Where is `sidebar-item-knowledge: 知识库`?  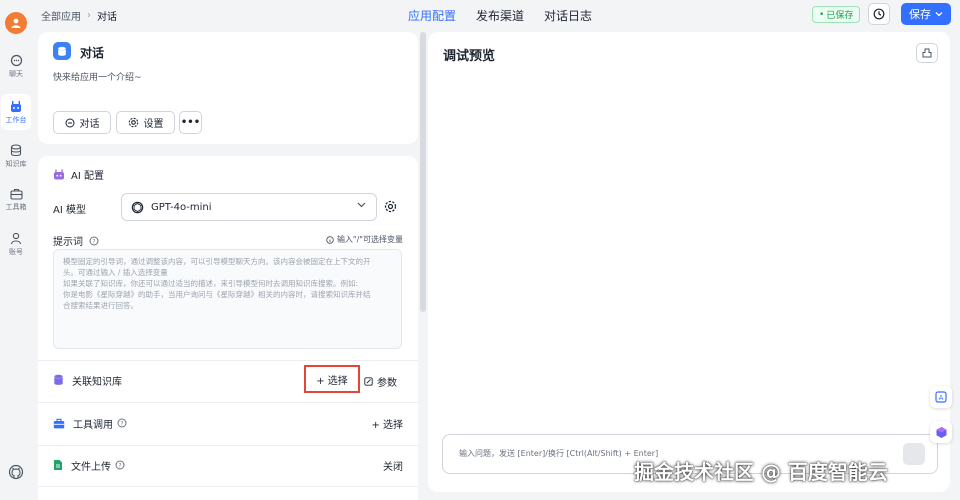
sidebar-item-knowledge: 知识库 is located at coordinates (16, 156).